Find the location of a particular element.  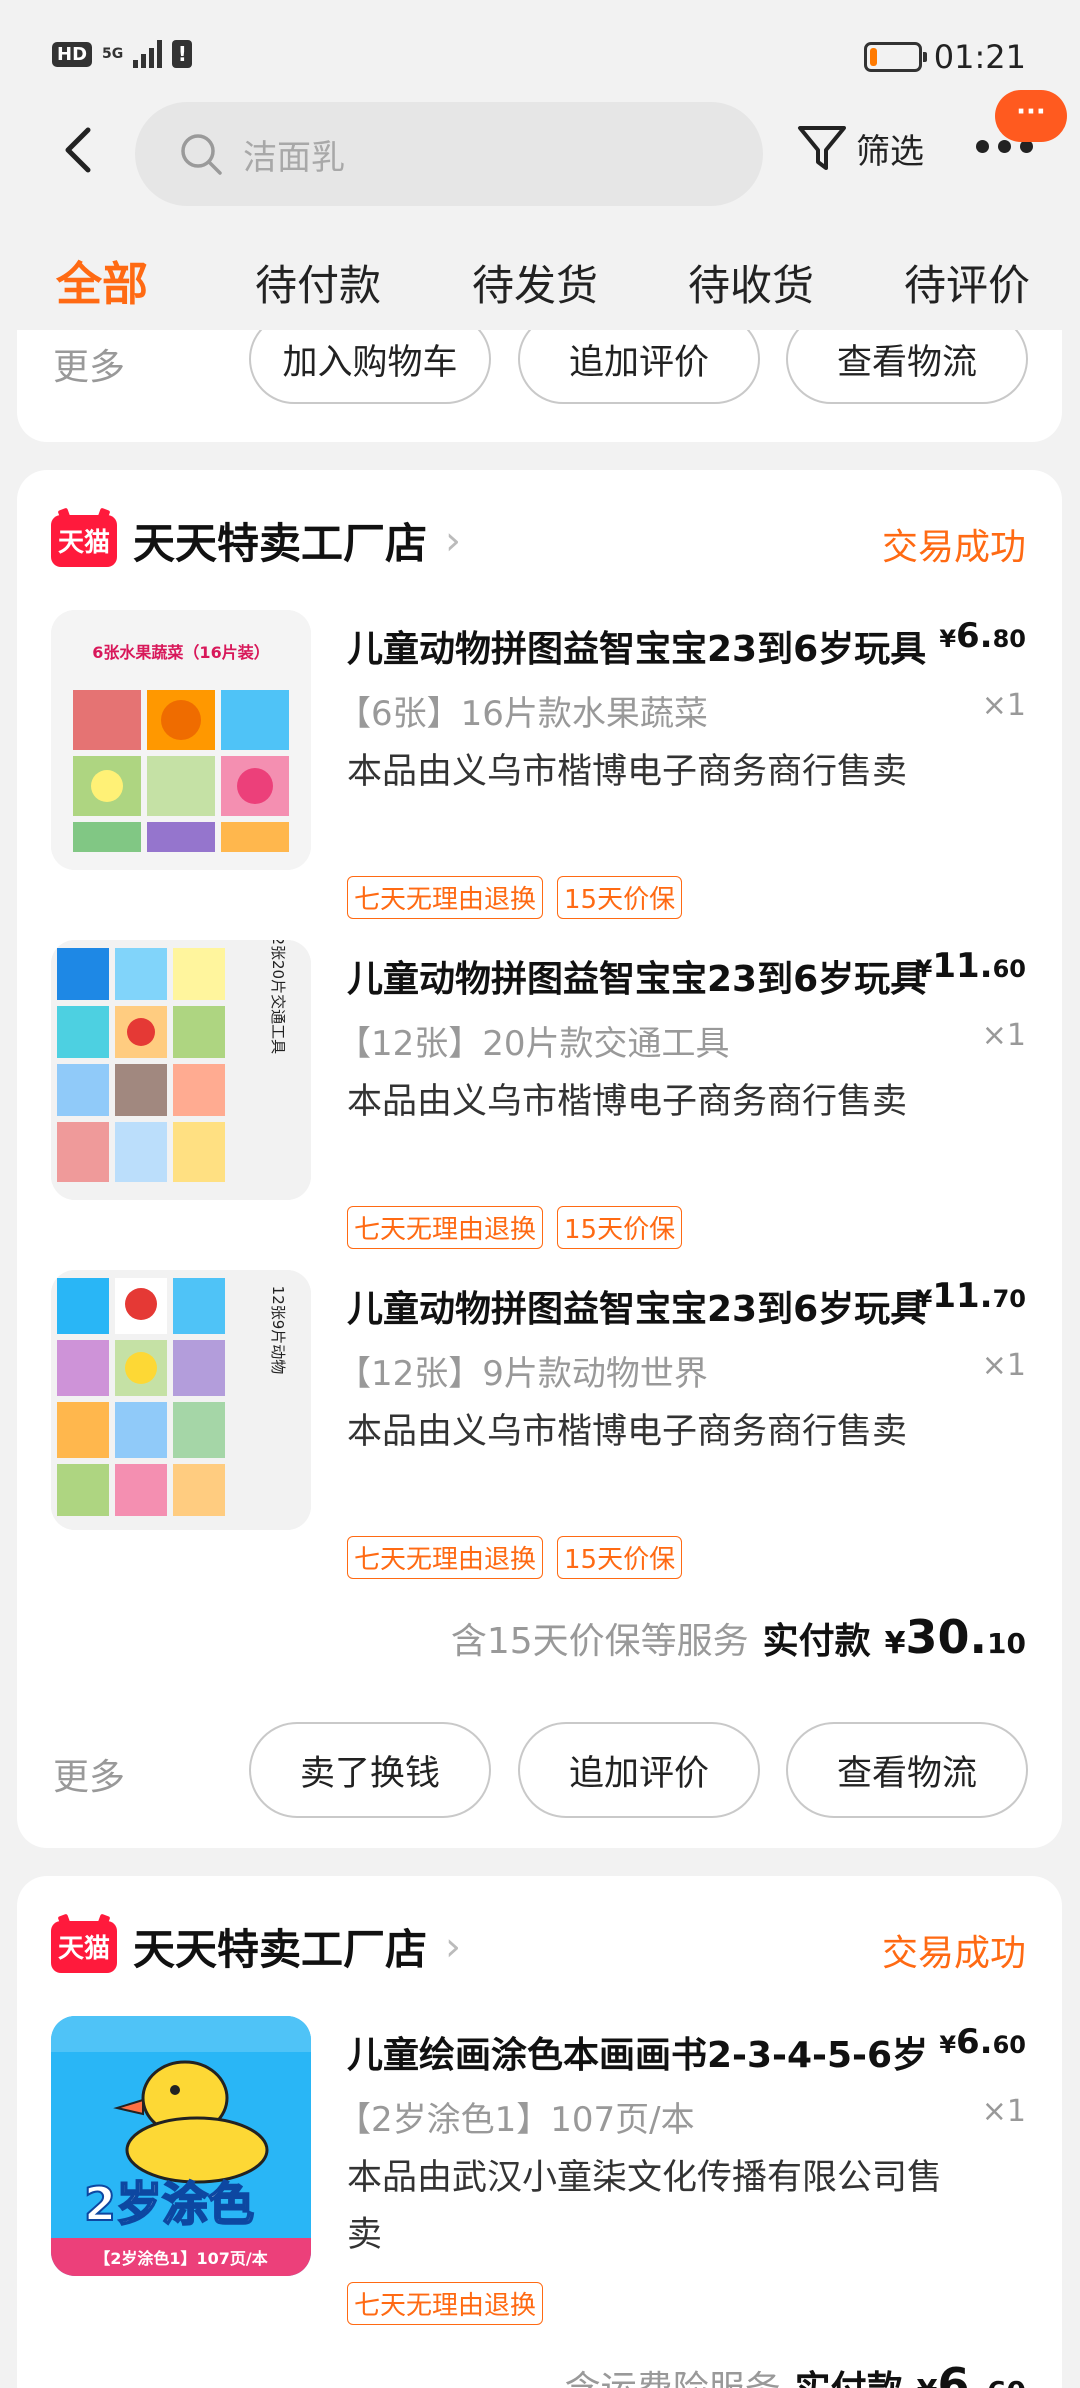

order-total: 含15天价保等服务 实付款 ¥30.10 is located at coordinates (738, 1637).